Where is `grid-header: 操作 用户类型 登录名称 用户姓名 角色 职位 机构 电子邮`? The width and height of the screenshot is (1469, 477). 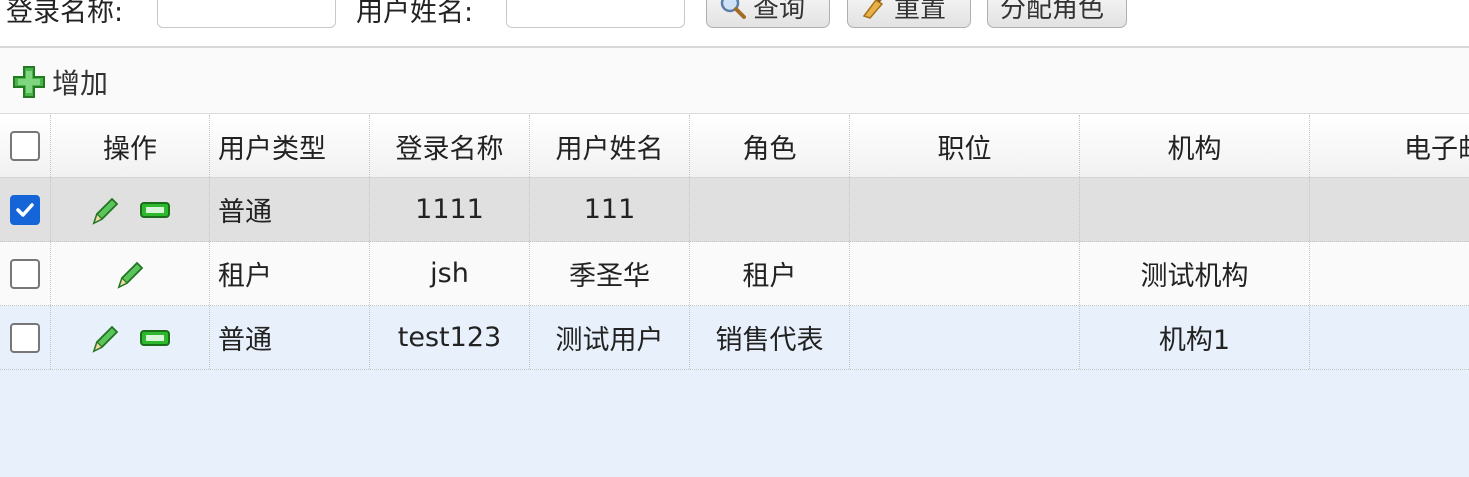 grid-header: 操作 用户类型 登录名称 用户姓名 角色 职位 机构 电子邮 is located at coordinates (734, 146).